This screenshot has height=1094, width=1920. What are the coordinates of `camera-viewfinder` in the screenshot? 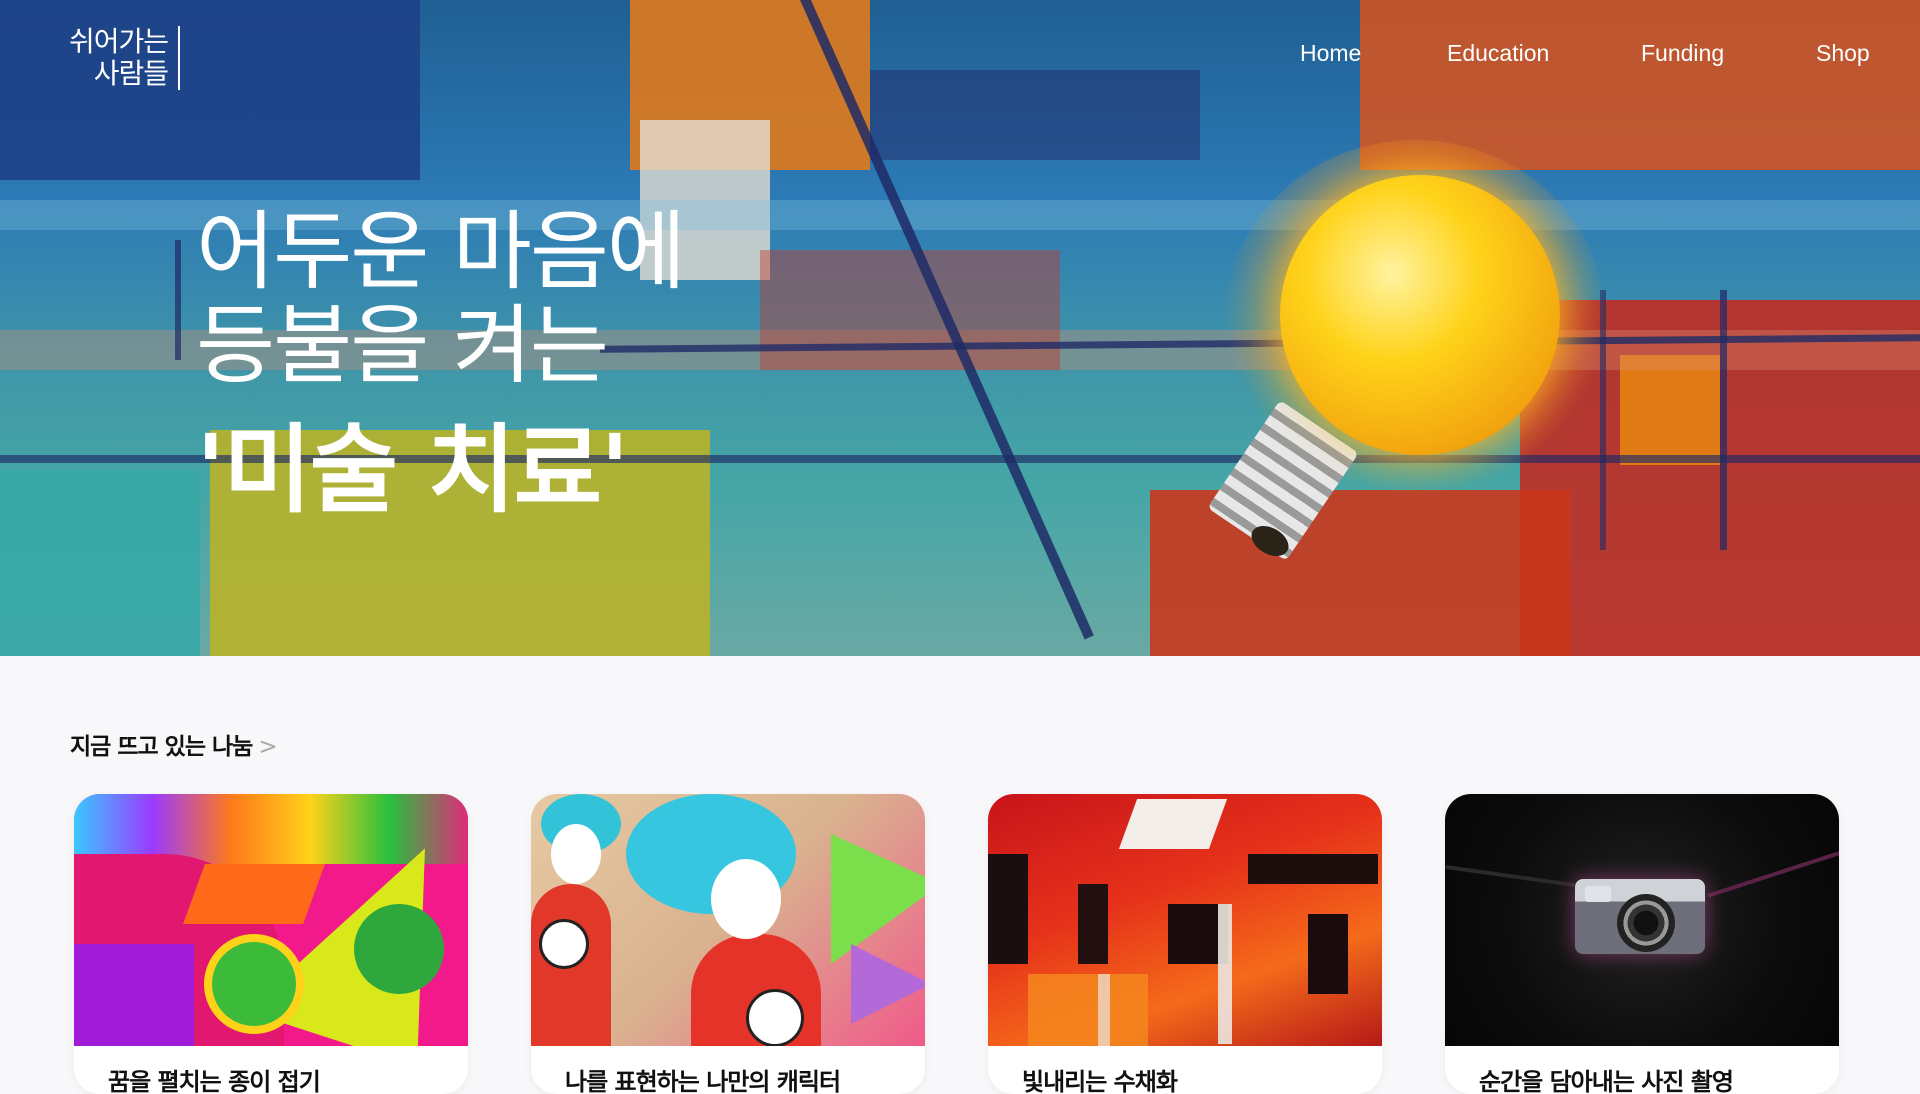 It's located at (1598, 894).